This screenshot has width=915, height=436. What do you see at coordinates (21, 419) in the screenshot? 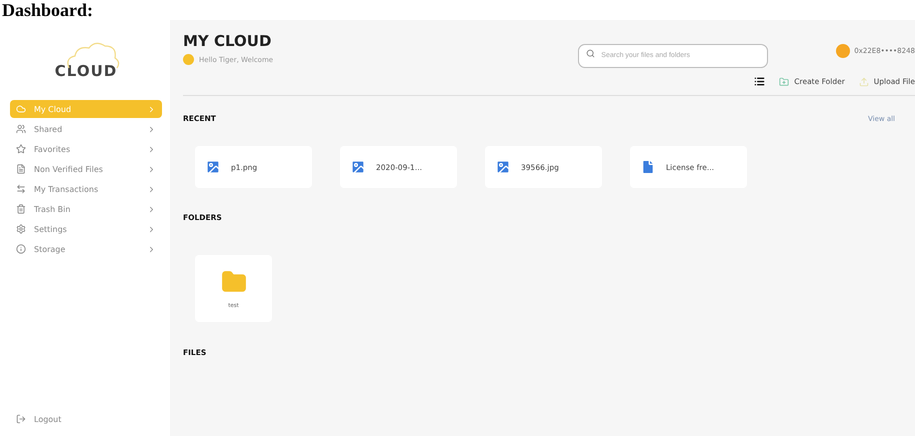
I see `logout-icon` at bounding box center [21, 419].